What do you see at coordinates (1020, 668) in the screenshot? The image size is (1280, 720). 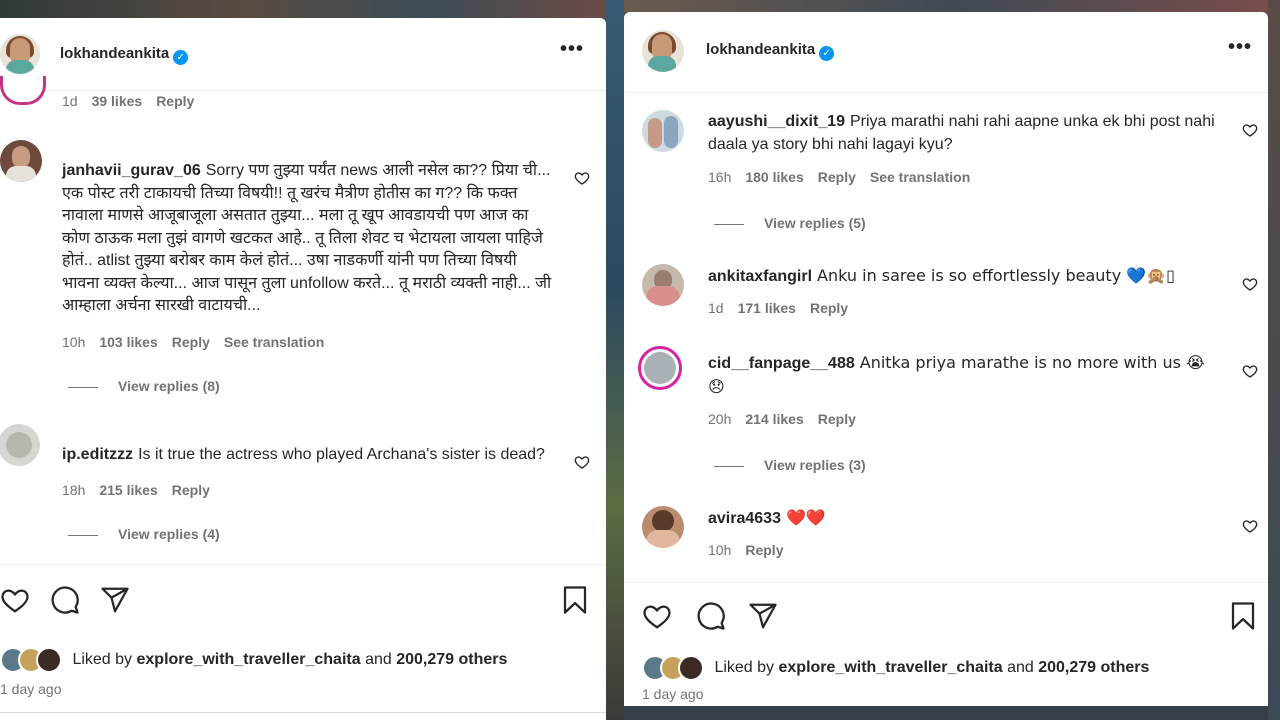 I see `liked-by-and: and` at bounding box center [1020, 668].